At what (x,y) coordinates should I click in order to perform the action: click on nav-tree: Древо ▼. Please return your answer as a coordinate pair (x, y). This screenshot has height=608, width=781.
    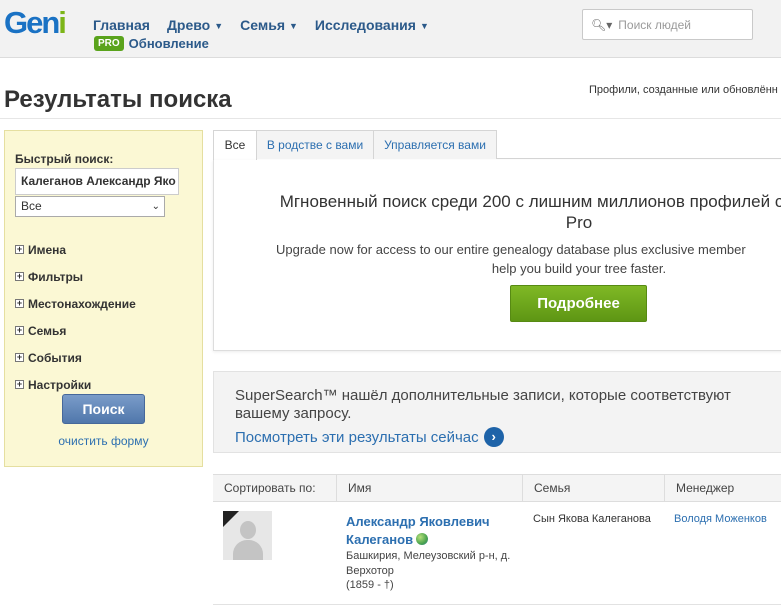
    Looking at the image, I should click on (195, 25).